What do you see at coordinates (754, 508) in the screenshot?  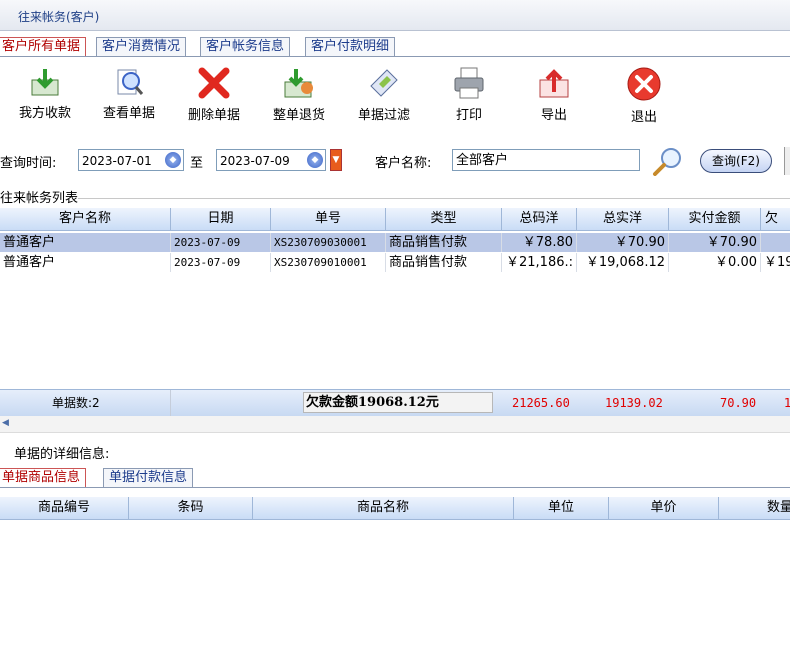 I see `col-quantity: 数量` at bounding box center [754, 508].